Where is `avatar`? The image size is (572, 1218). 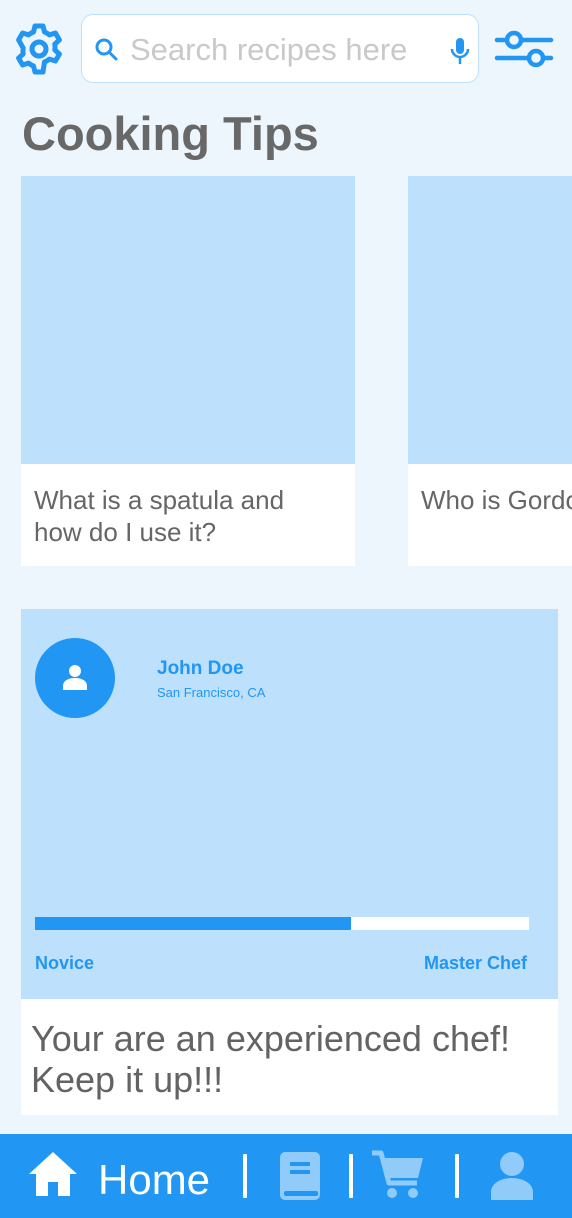 avatar is located at coordinates (75, 678).